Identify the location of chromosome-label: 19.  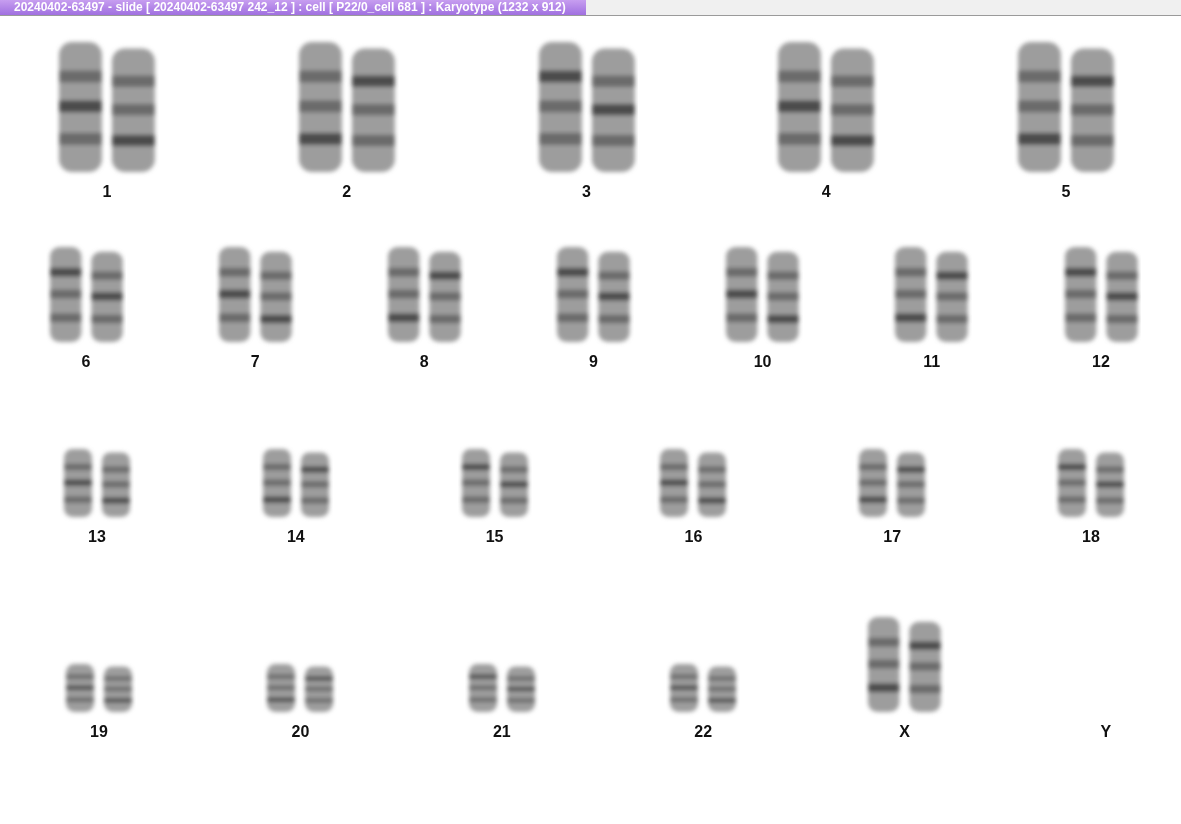
(99, 732).